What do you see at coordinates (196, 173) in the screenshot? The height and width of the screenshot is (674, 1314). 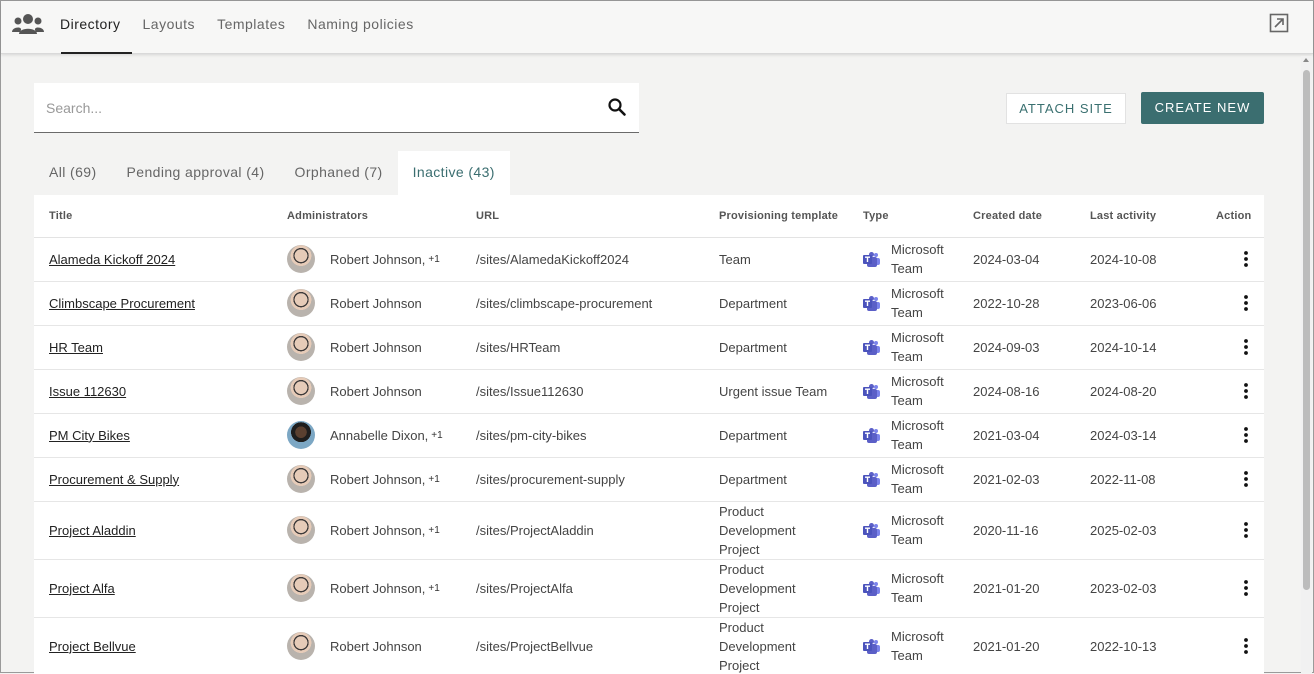 I see `filter-tab-pending-approval: Pending approval (4)` at bounding box center [196, 173].